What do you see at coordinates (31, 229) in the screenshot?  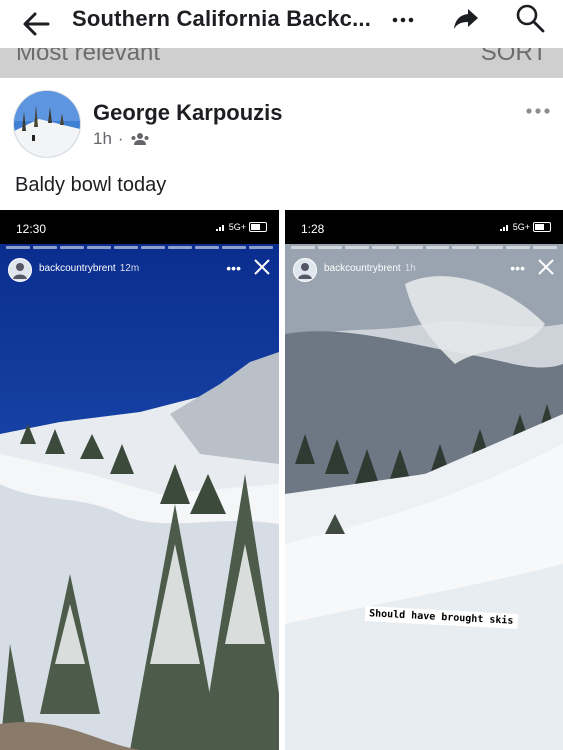 I see `status-time: 12:30` at bounding box center [31, 229].